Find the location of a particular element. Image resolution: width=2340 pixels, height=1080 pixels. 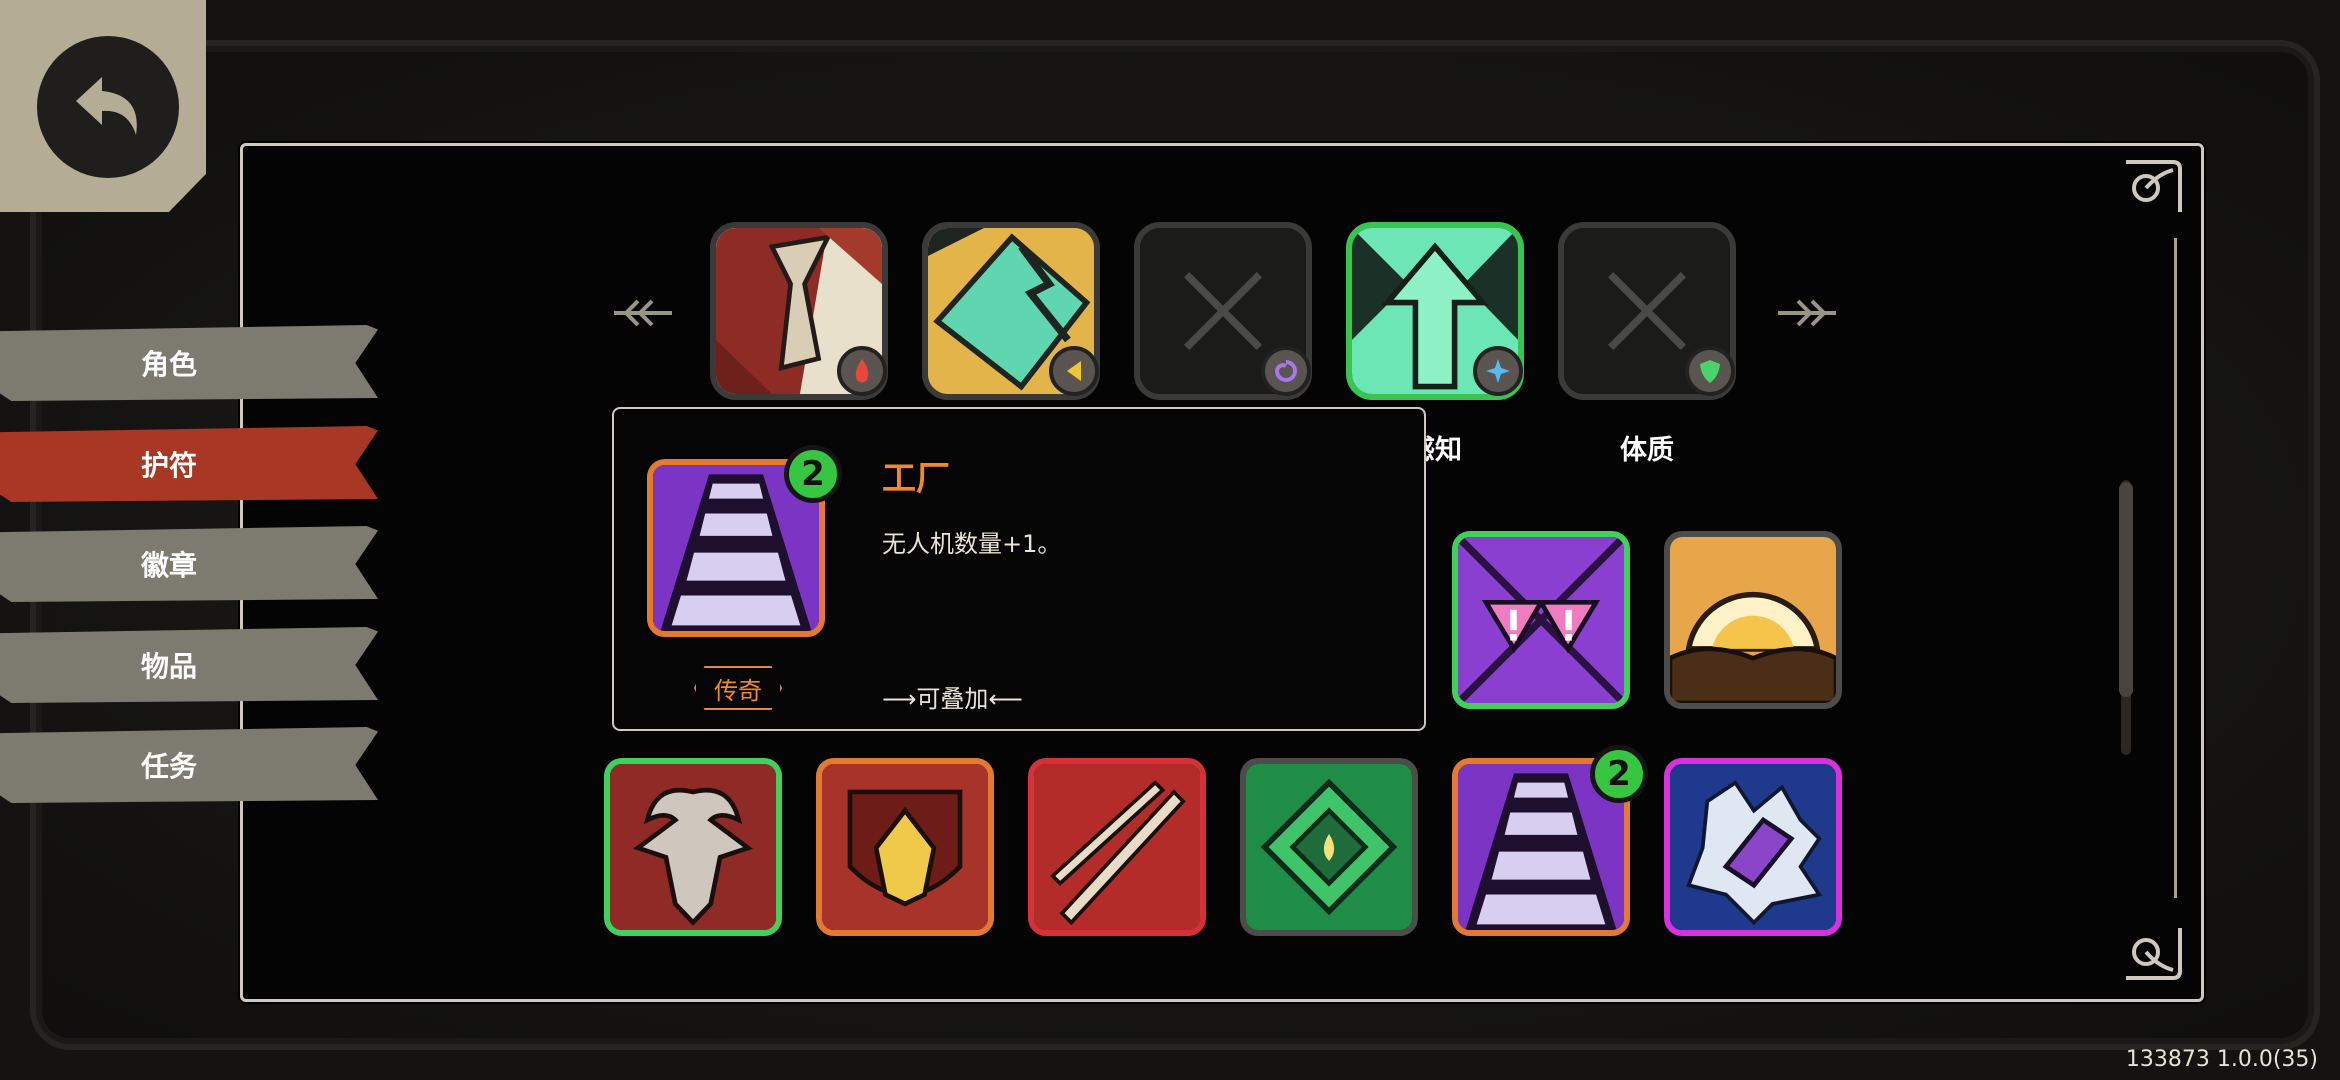

swirl-icon is located at coordinates (1286, 371).